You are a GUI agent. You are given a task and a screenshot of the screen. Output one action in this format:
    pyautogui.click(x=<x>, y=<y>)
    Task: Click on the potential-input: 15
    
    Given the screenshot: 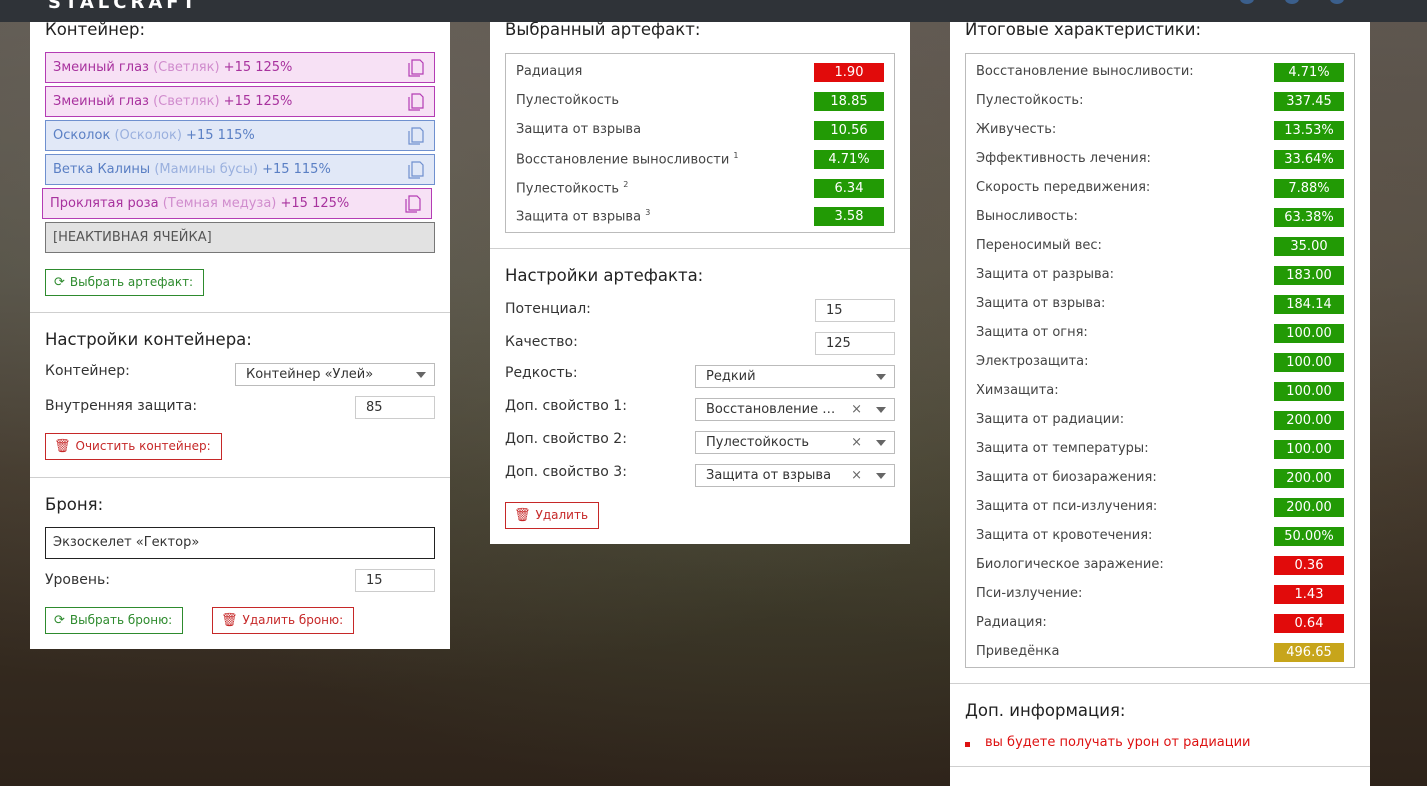 What is the action you would take?
    pyautogui.click(x=855, y=310)
    